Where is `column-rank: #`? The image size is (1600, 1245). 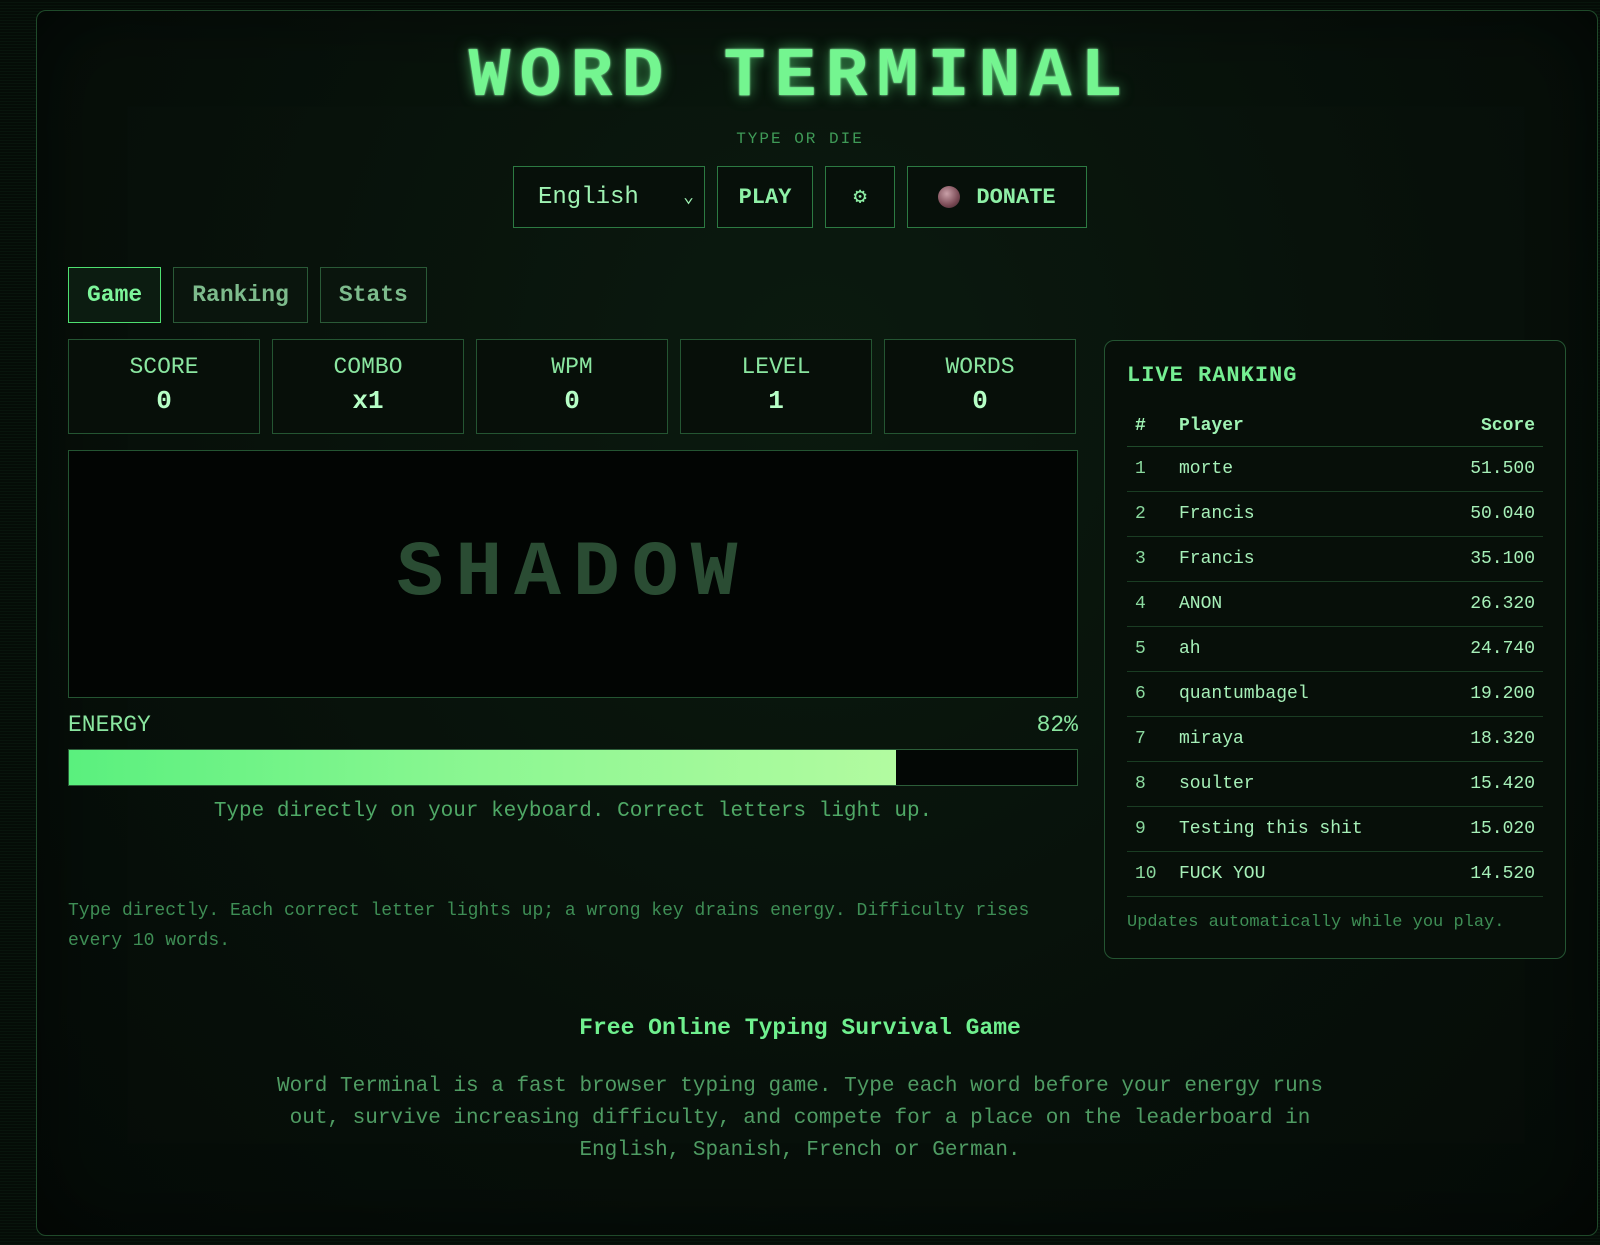
column-rank: # is located at coordinates (1149, 426).